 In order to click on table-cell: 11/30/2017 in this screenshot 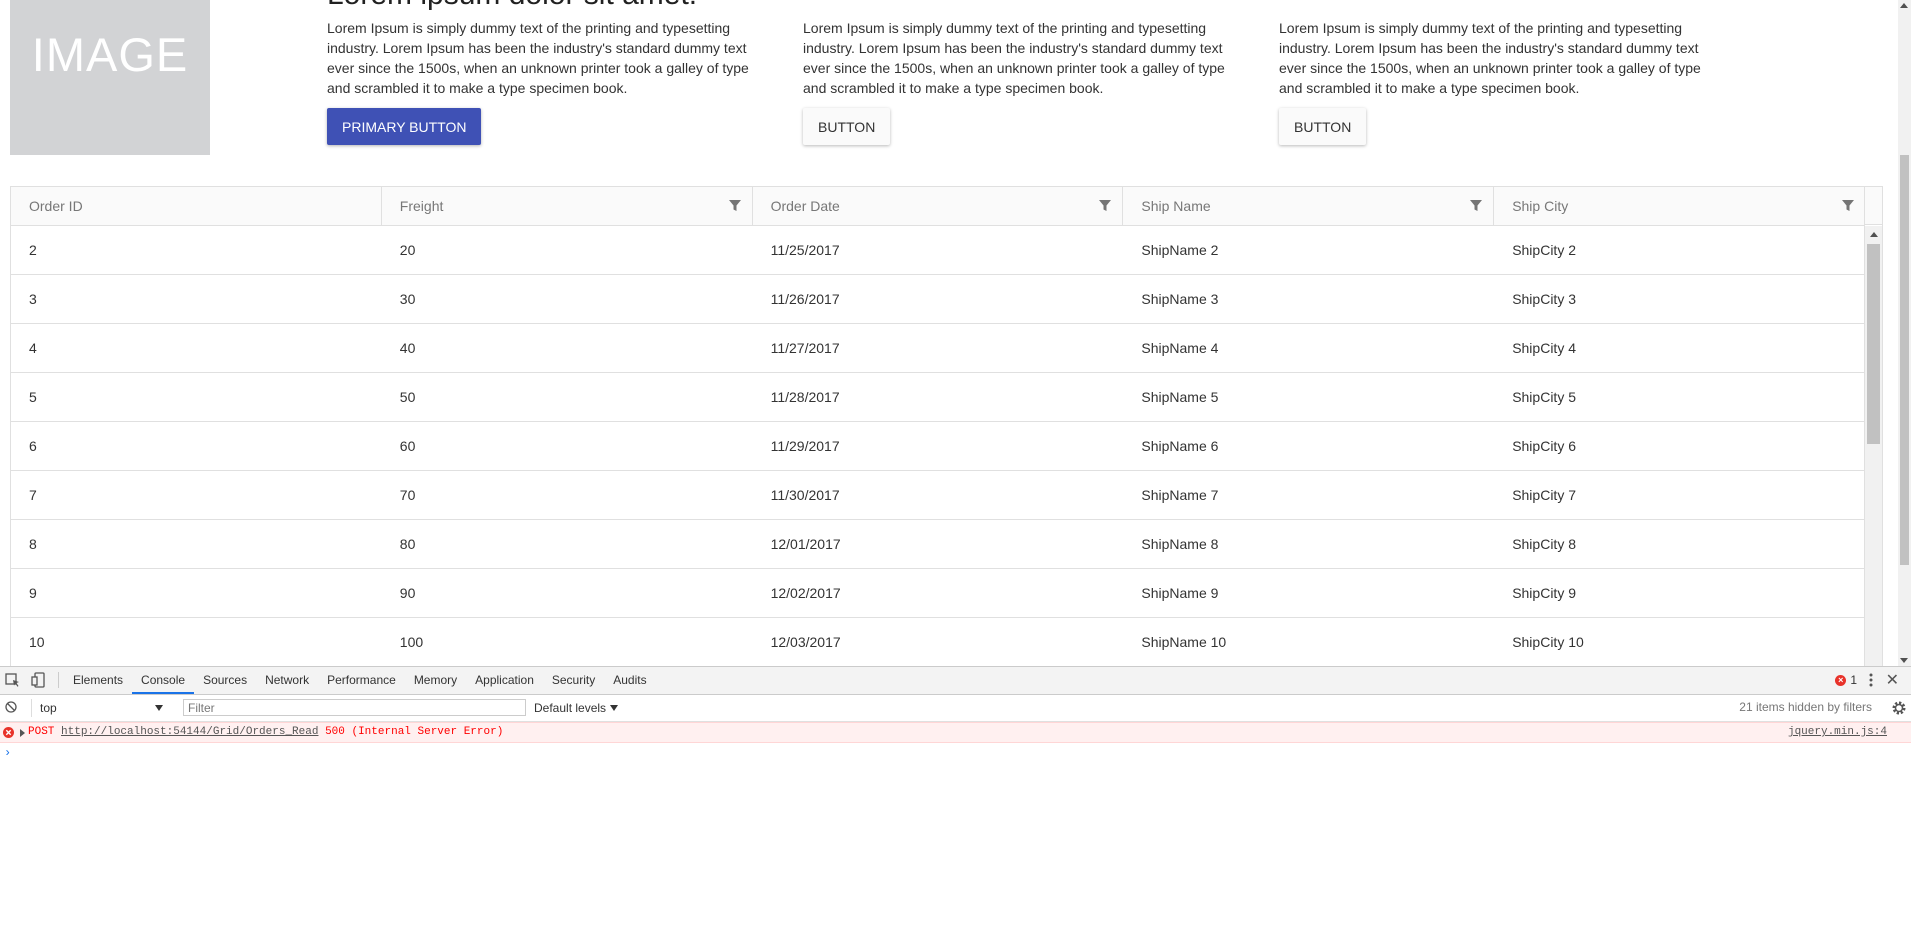, I will do `click(805, 495)`.